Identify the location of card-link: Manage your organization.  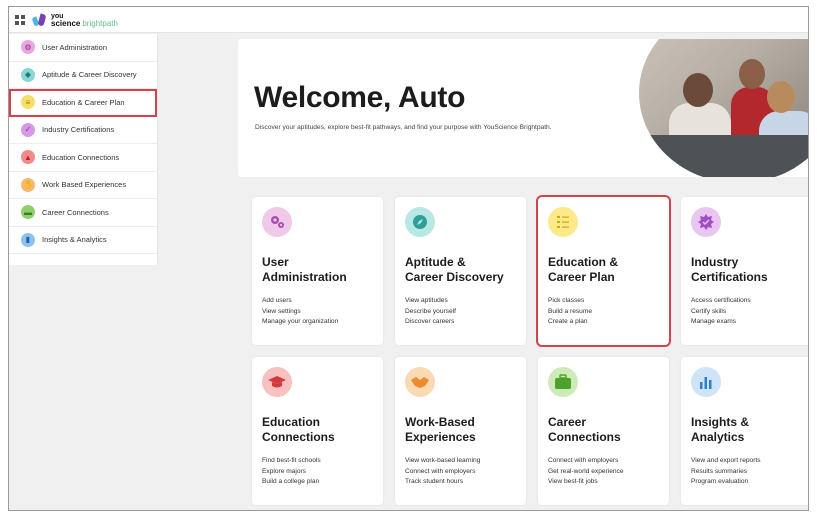
(300, 322).